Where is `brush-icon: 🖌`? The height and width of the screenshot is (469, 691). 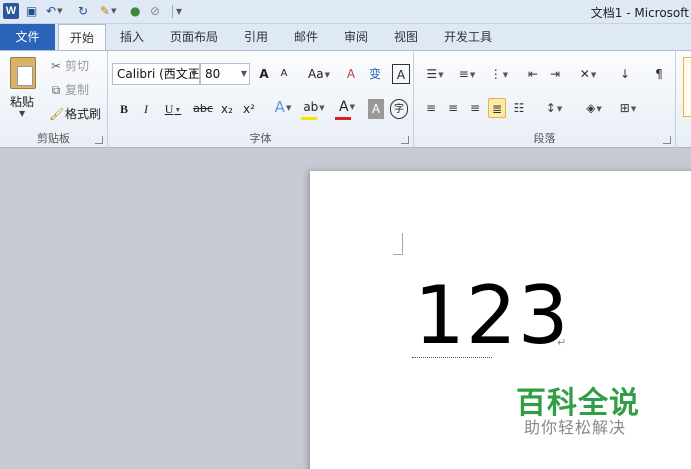
brush-icon: 🖌 is located at coordinates (57, 114).